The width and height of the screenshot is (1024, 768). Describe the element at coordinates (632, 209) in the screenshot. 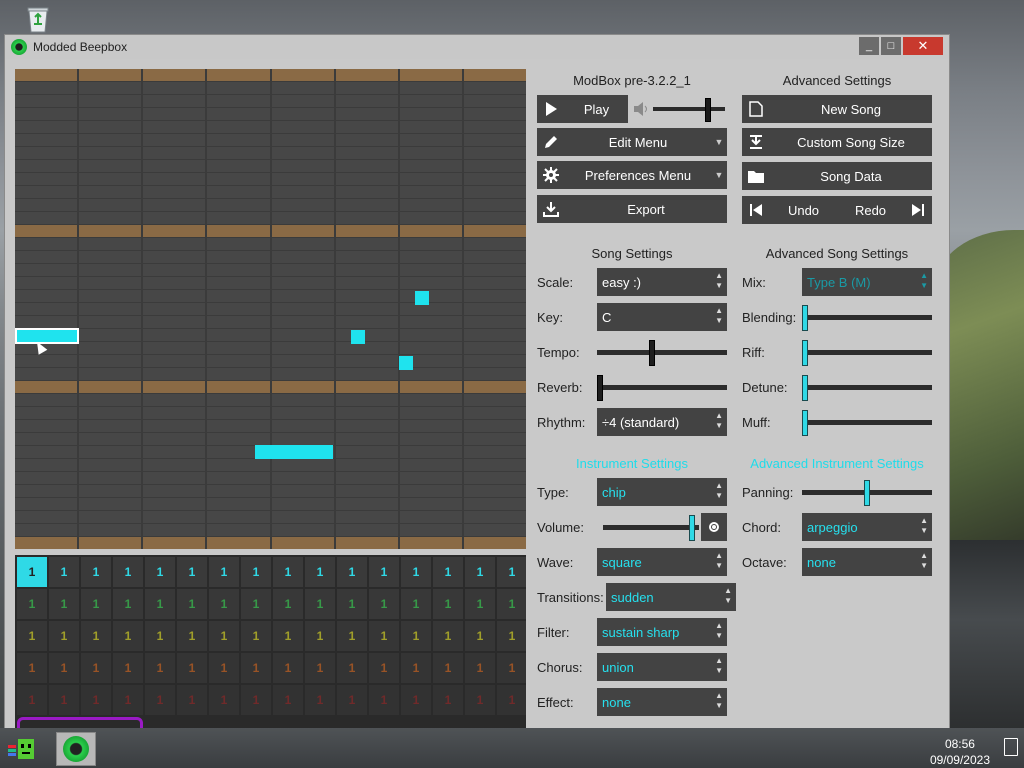

I see `export-button: Export` at that location.